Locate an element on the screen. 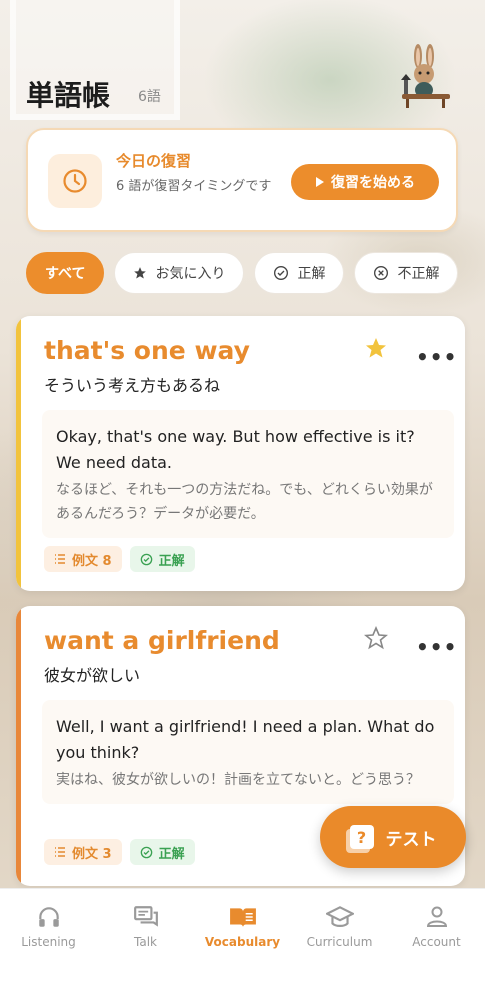 The image size is (485, 1000). question-icon: ? is located at coordinates (361, 837).